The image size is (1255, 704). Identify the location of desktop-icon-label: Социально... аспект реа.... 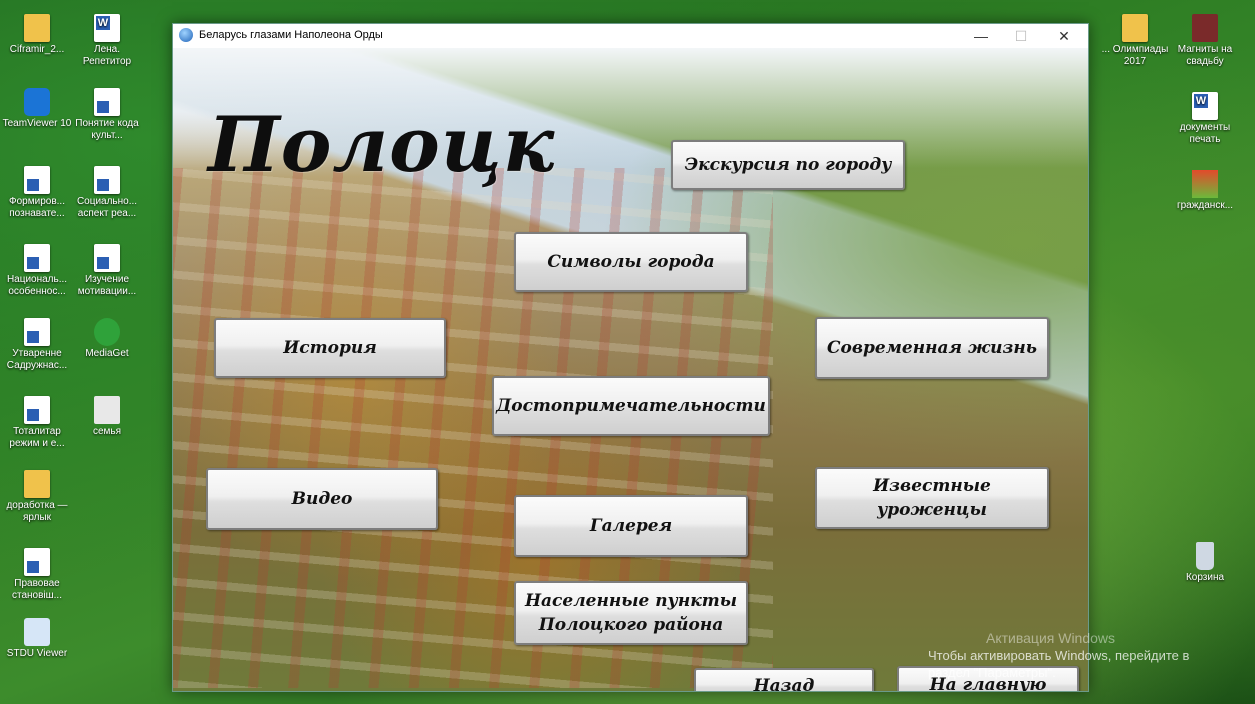
(107, 207).